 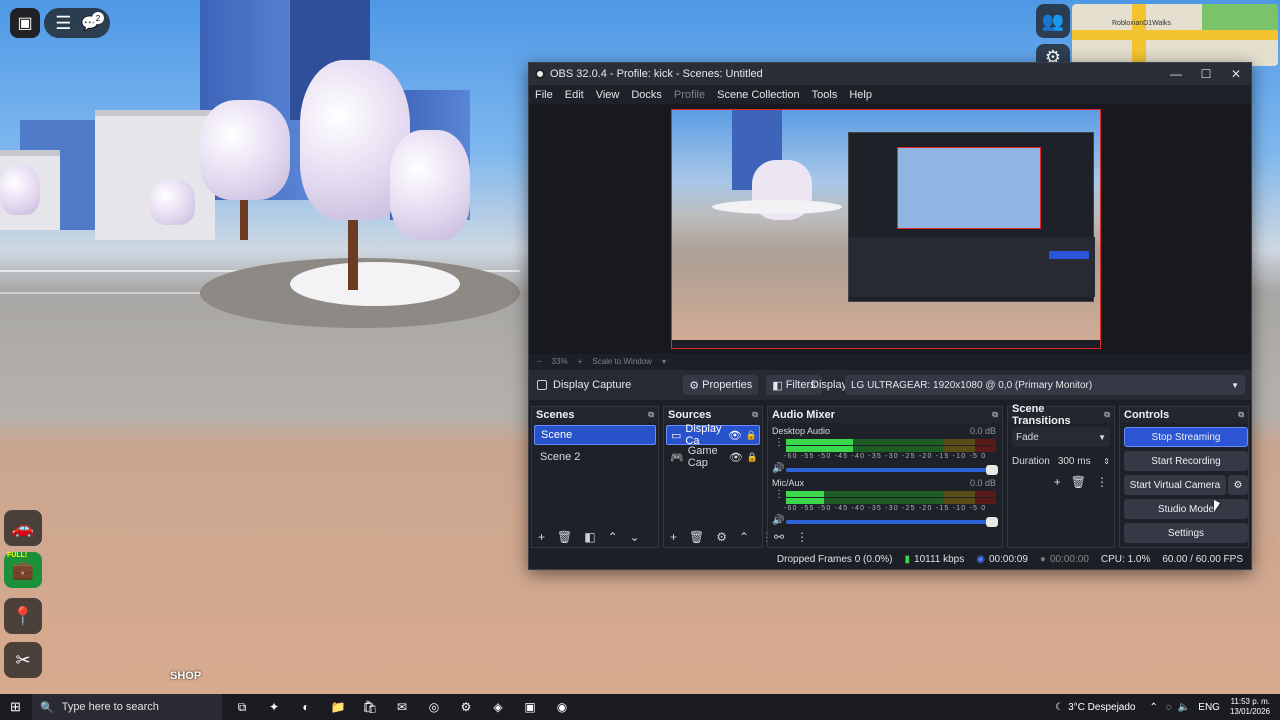 I want to click on clock: 11:53 p. m. 13/01/2026, so click(x=1250, y=707).